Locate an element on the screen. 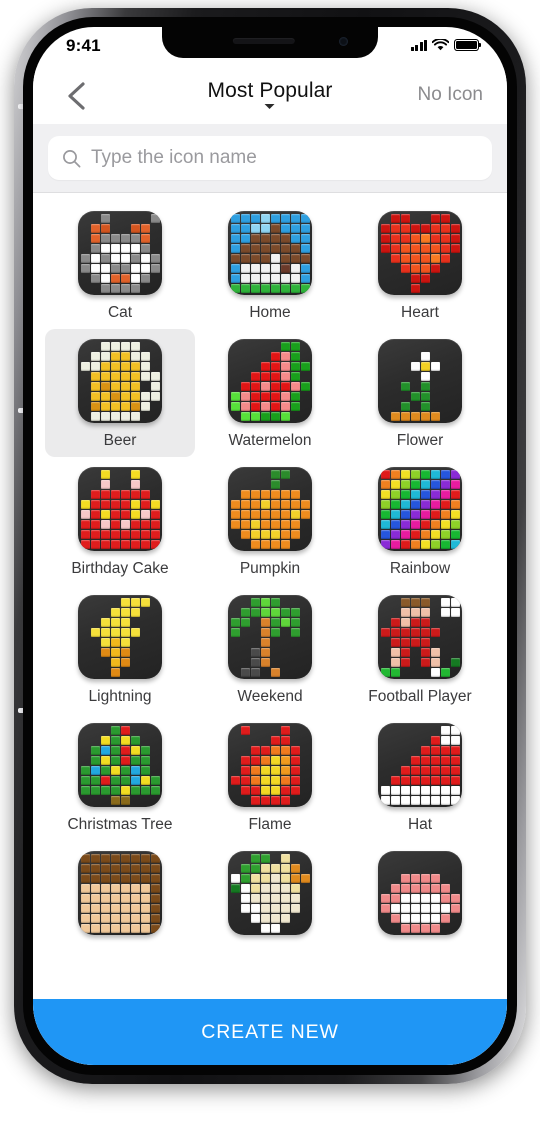 This screenshot has height=1136, width=540. notch is located at coordinates (270, 42).